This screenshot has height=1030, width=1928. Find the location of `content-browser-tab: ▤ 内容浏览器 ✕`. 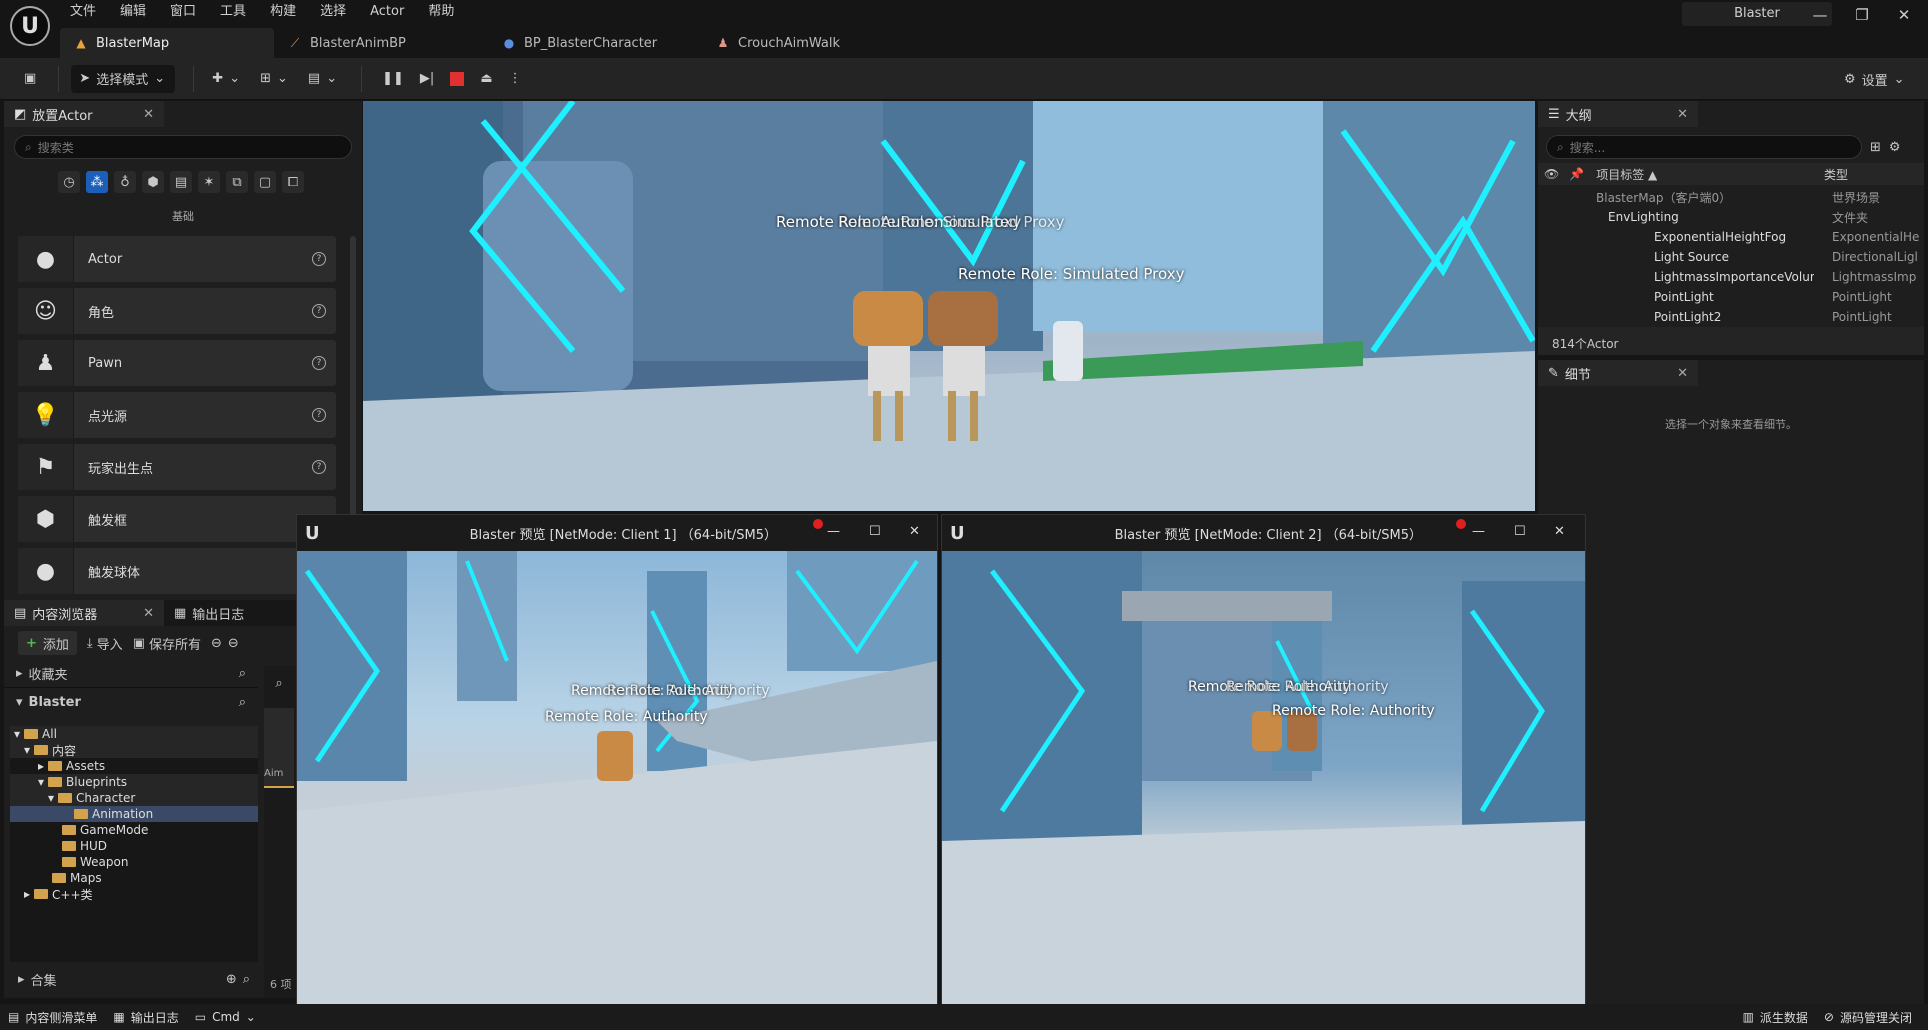

content-browser-tab: ▤ 内容浏览器 ✕ is located at coordinates (84, 613).